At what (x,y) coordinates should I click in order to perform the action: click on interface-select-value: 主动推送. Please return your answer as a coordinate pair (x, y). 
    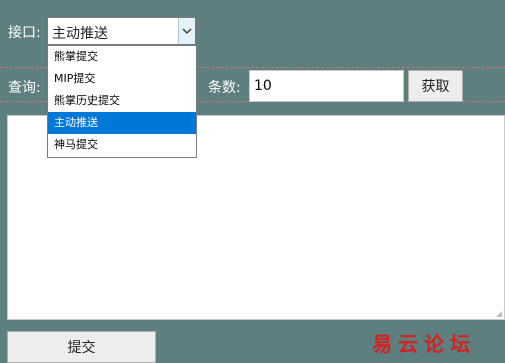
    Looking at the image, I should click on (80, 34).